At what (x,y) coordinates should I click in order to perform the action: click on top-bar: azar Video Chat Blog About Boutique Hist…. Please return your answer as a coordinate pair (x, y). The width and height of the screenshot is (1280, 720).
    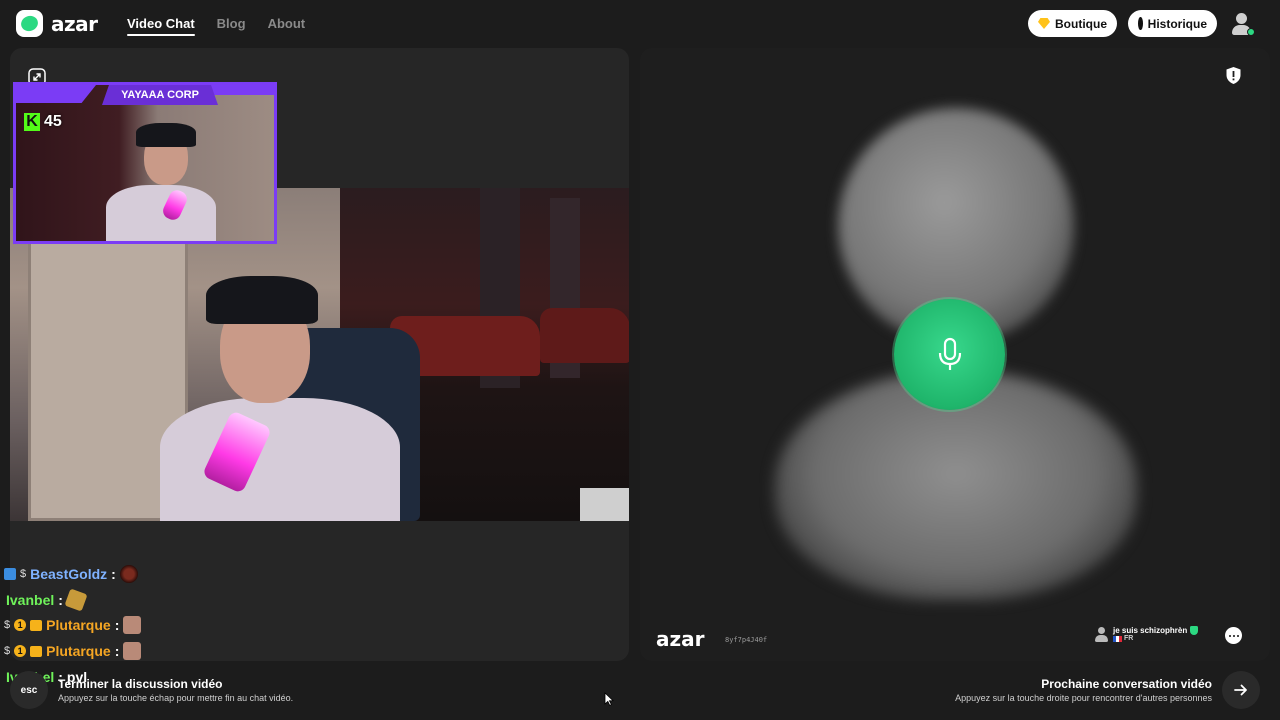
    Looking at the image, I should click on (640, 24).